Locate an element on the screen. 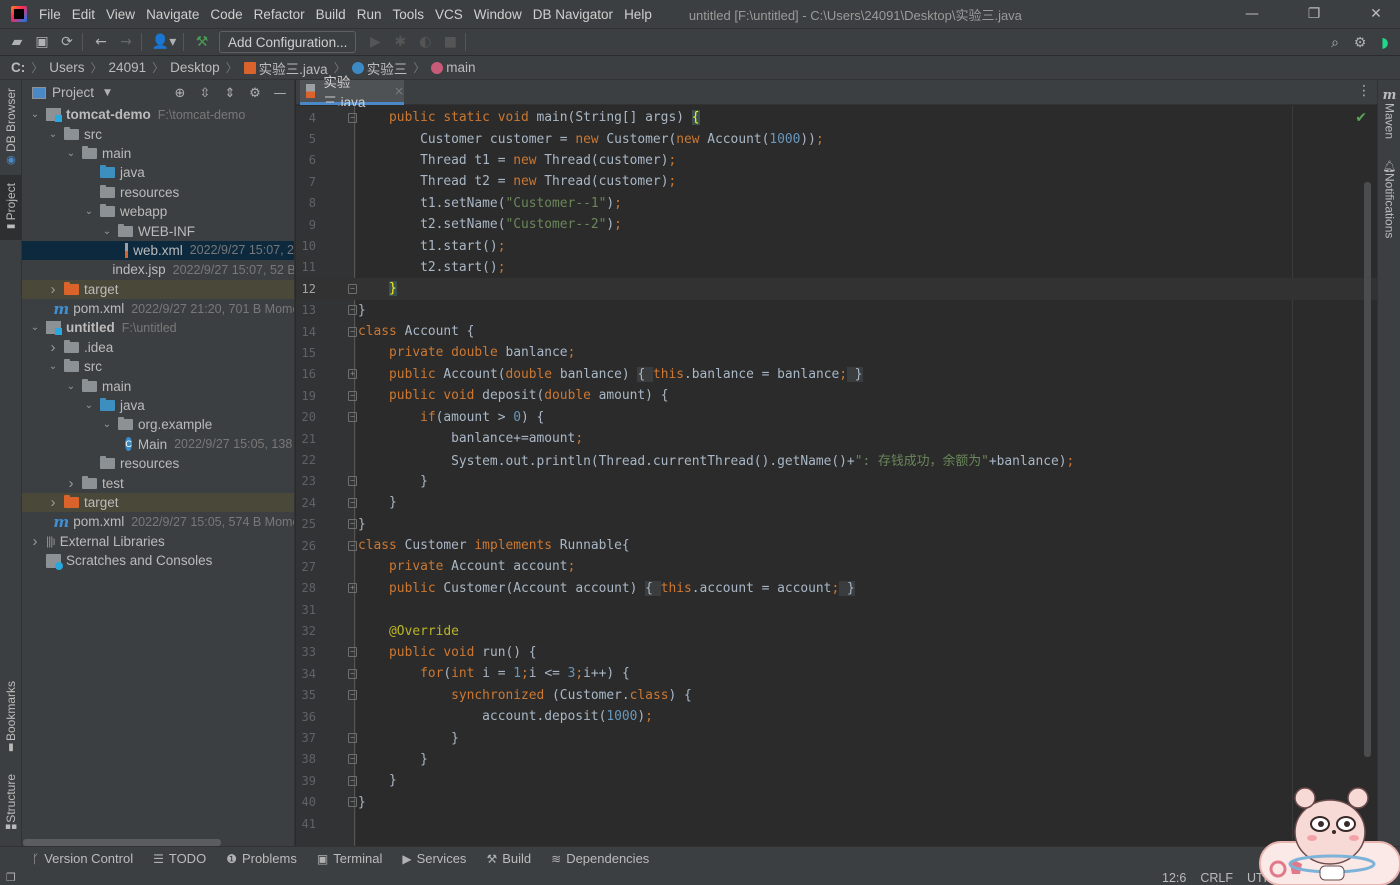  code-line: 32 @Override is located at coordinates (836, 630).